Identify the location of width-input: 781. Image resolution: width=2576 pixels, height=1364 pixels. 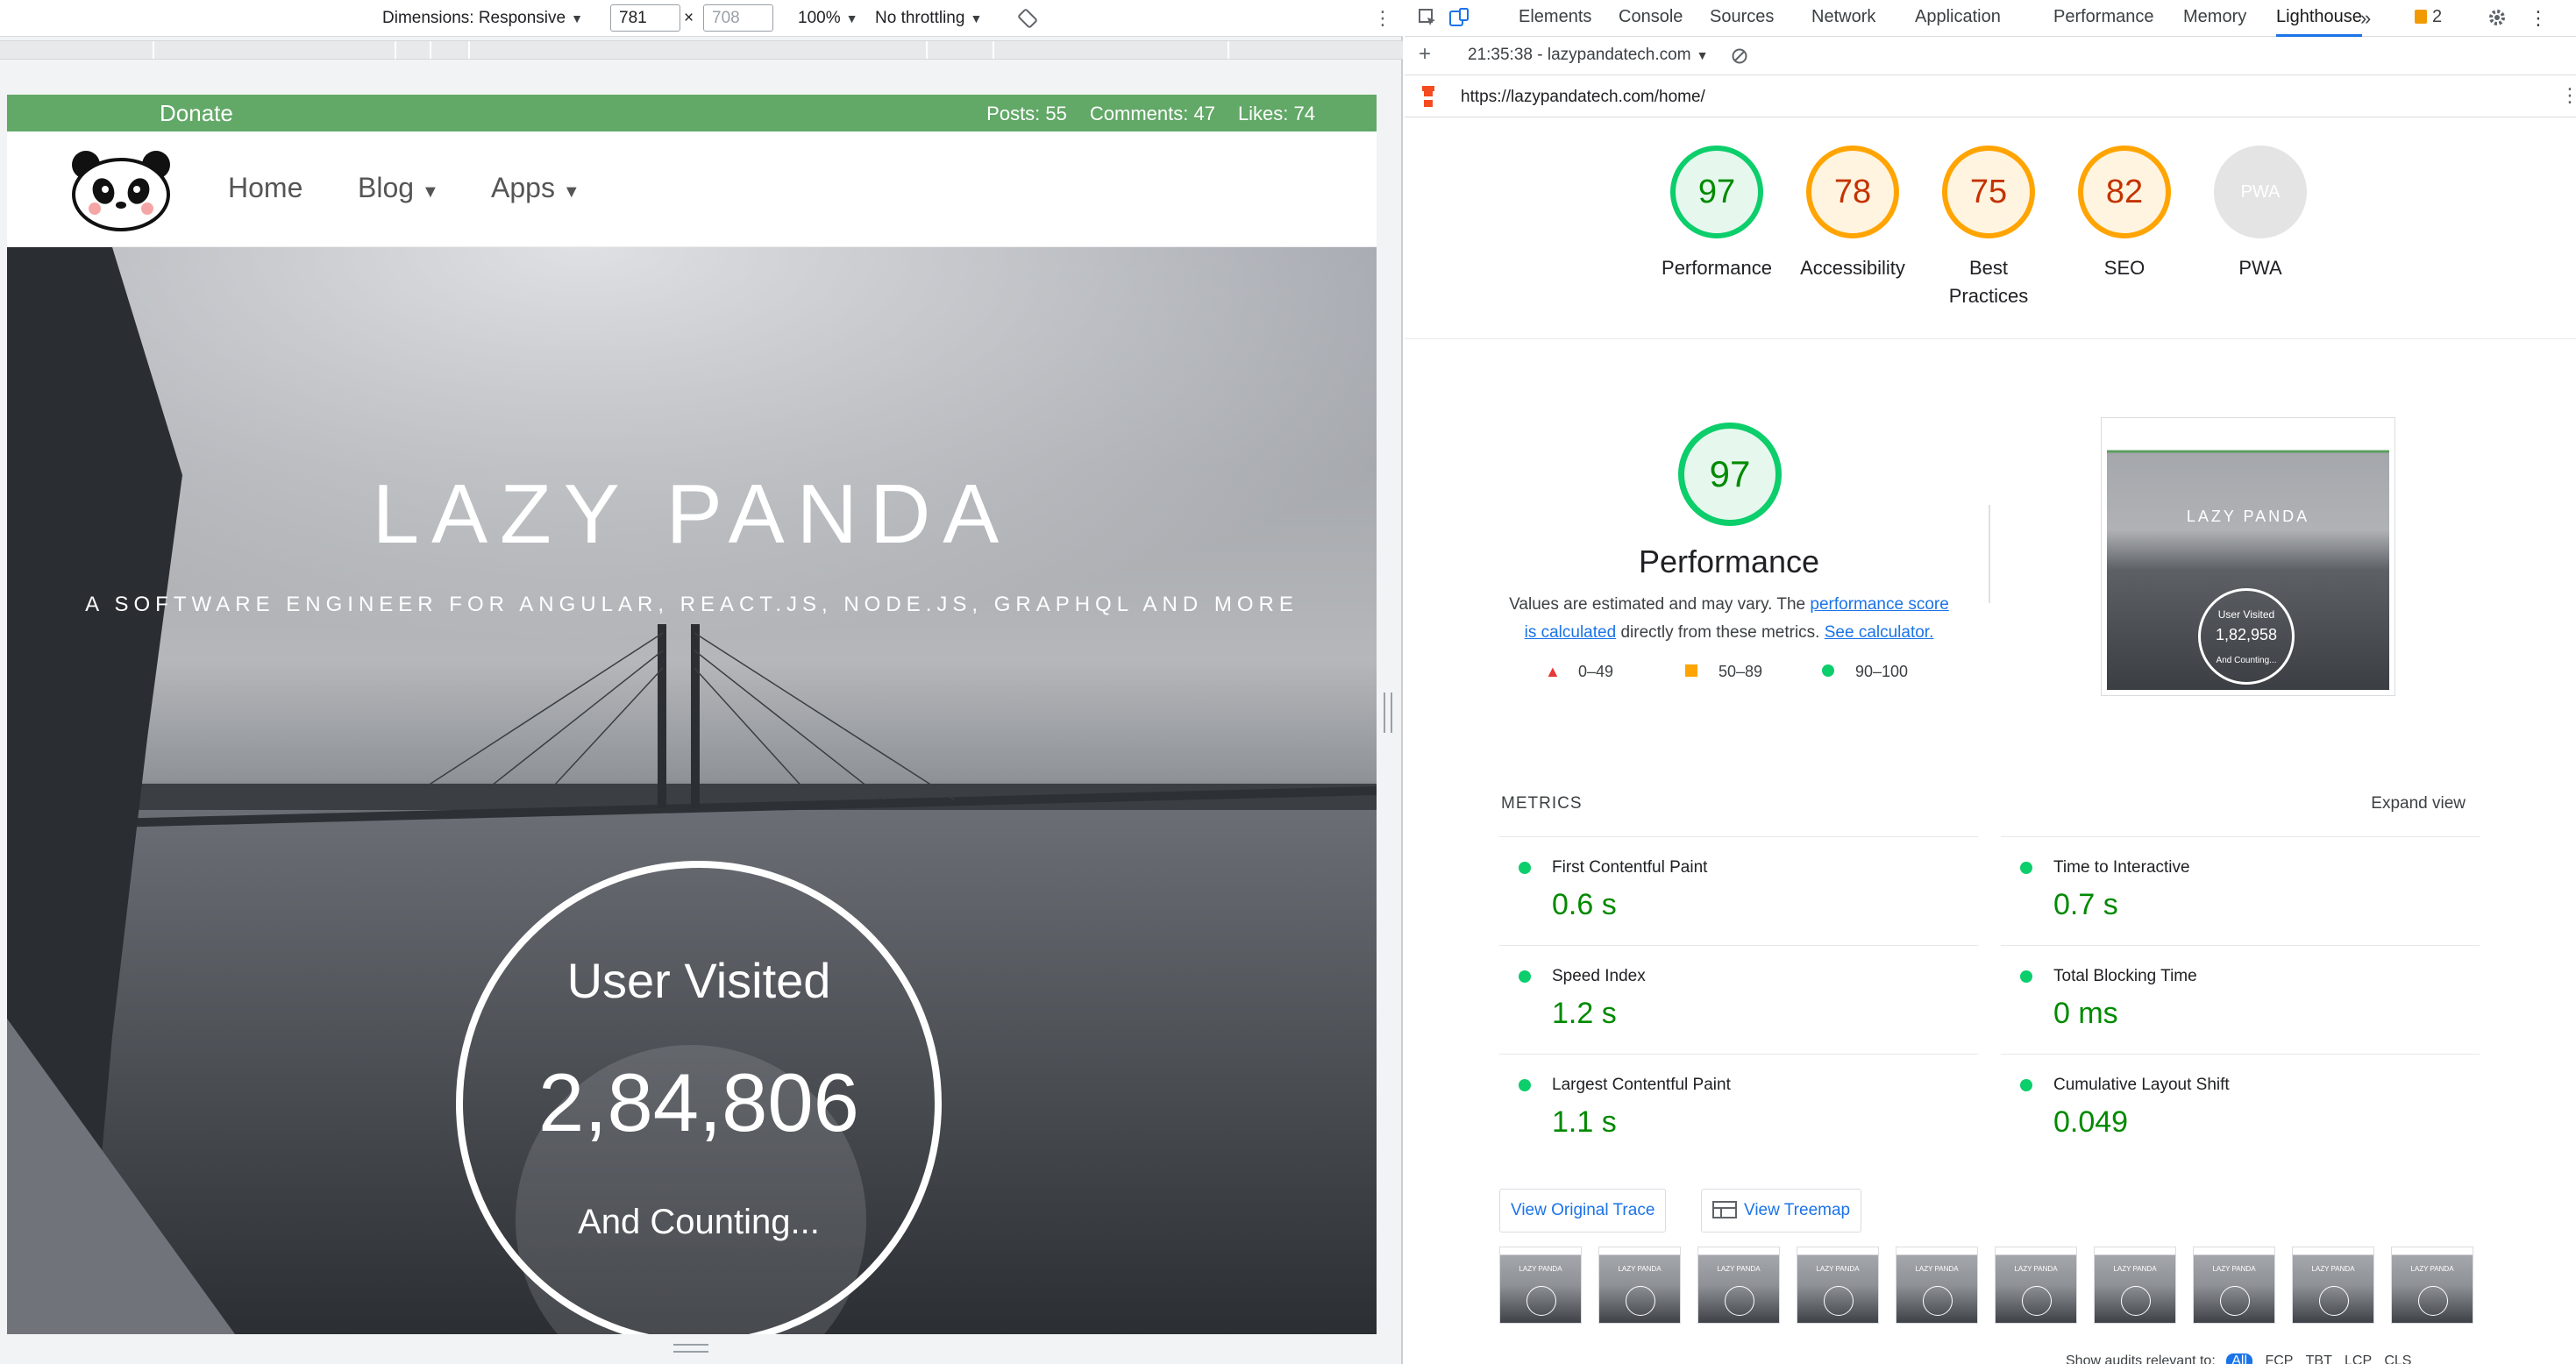
(645, 18).